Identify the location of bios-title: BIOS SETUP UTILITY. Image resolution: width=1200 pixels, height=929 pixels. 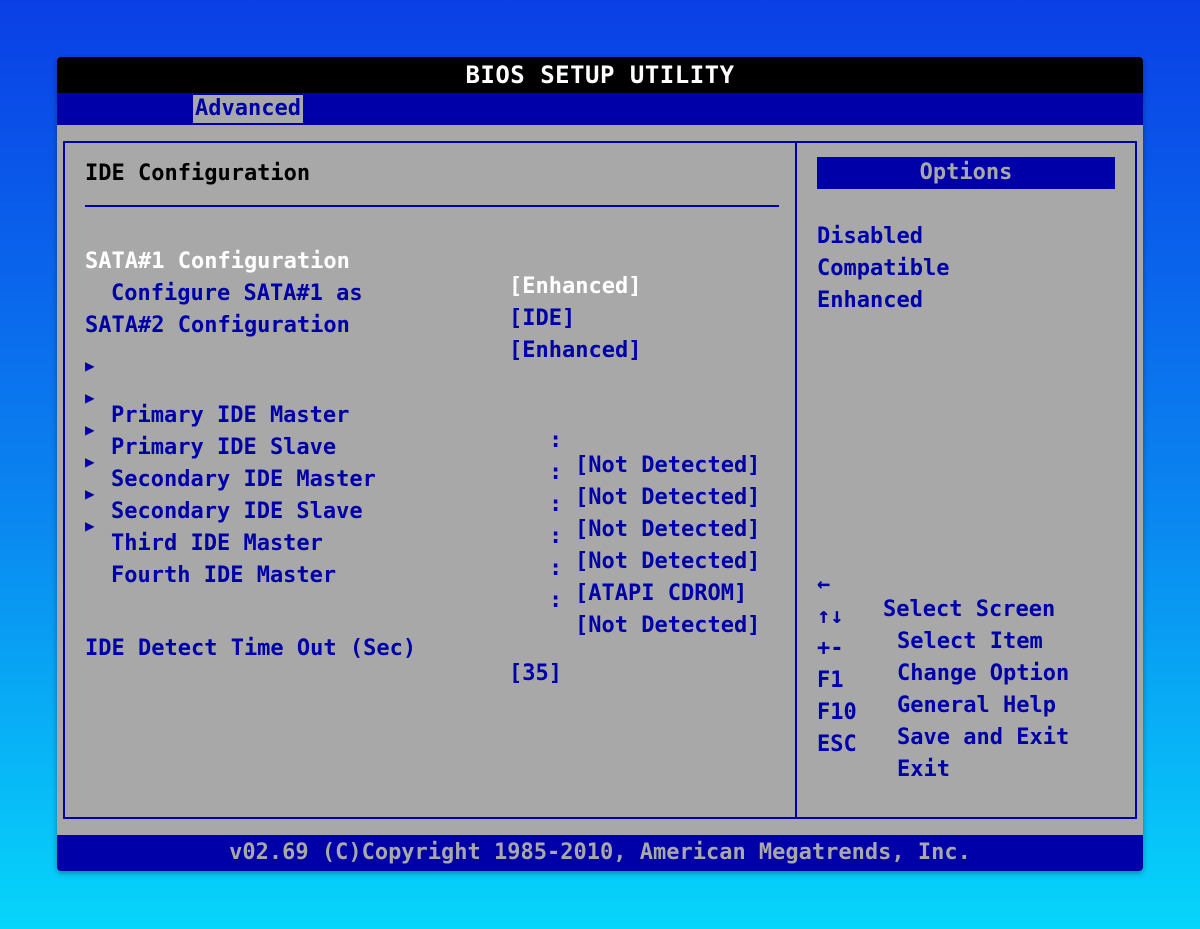
(600, 75).